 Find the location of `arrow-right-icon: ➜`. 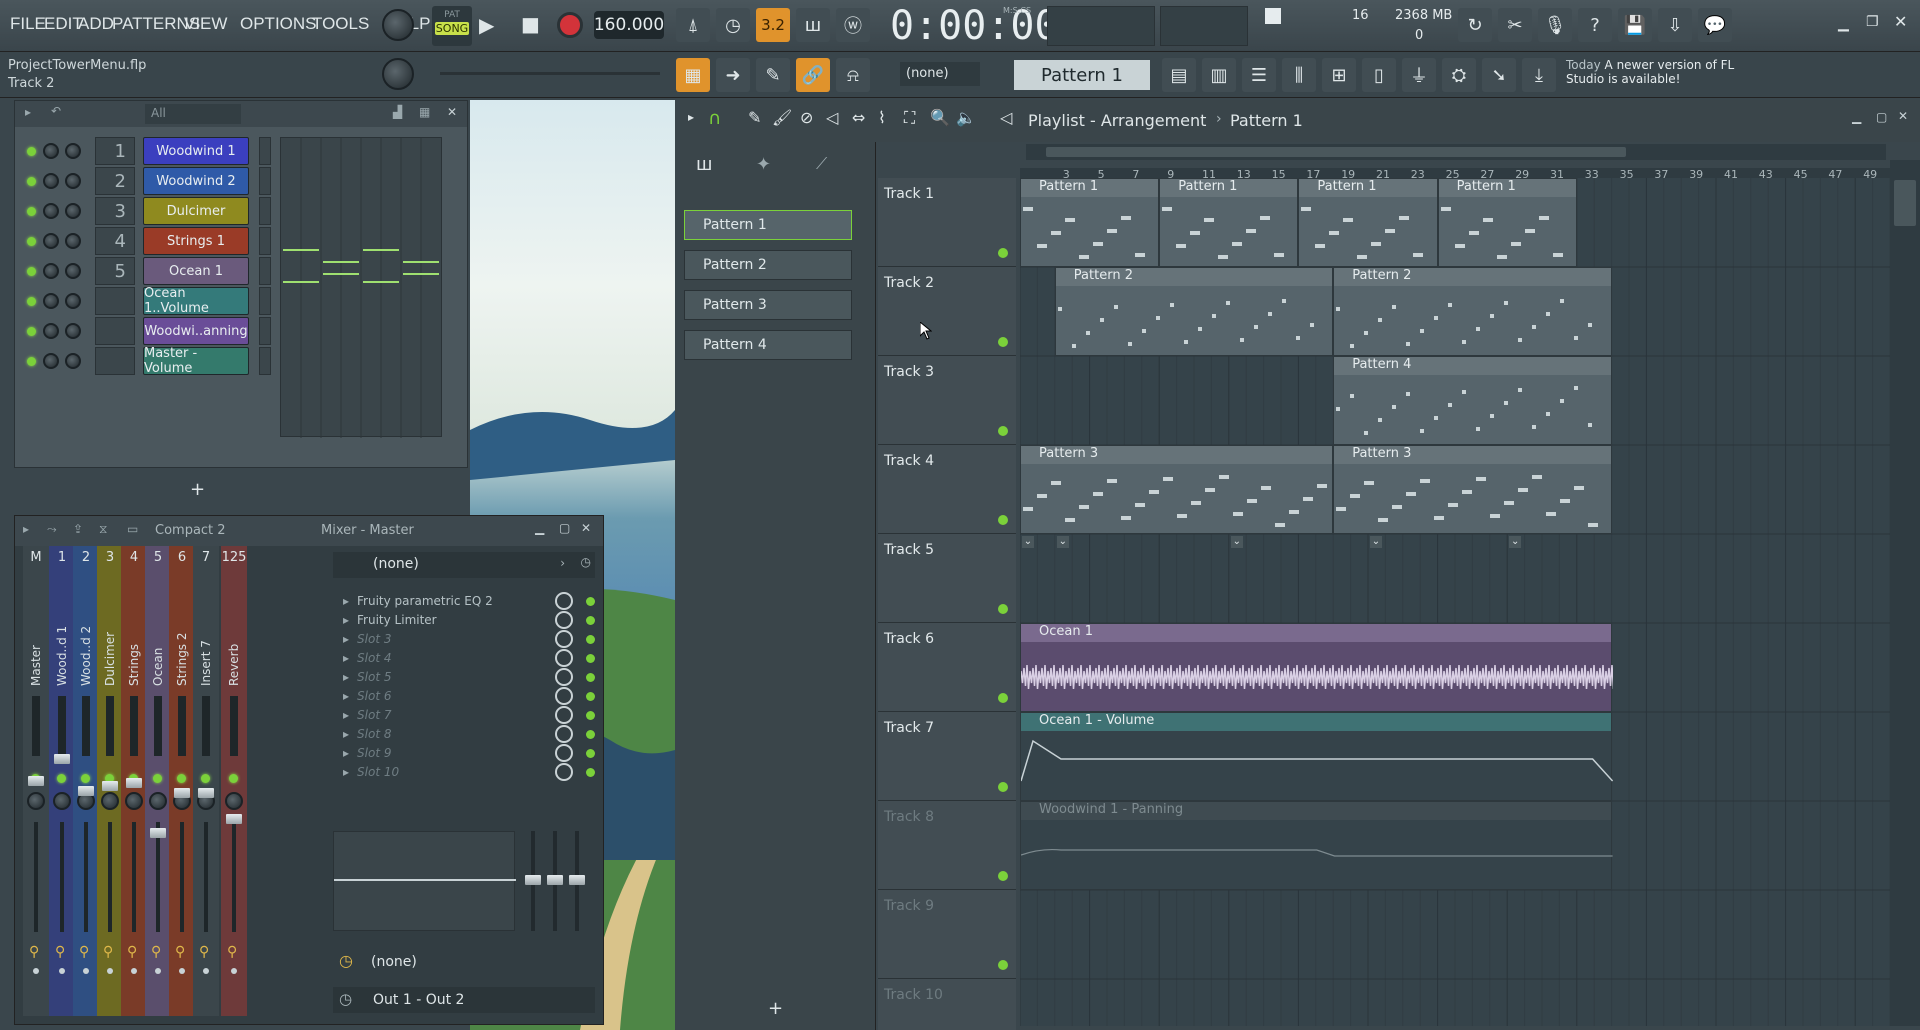

arrow-right-icon: ➜ is located at coordinates (733, 75).